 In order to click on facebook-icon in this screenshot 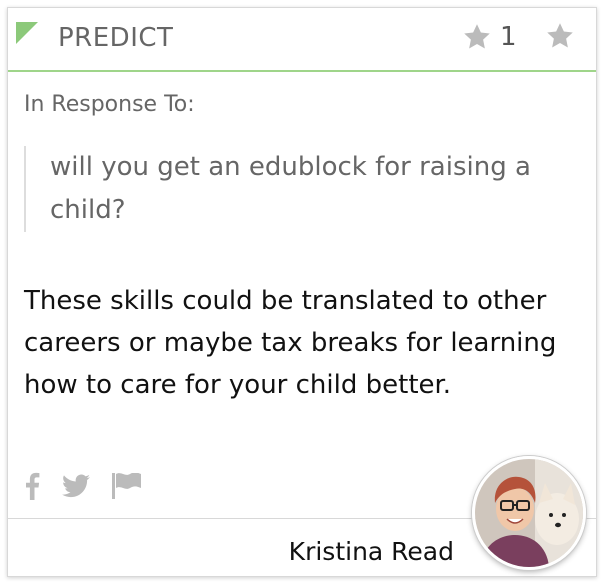, I will do `click(32, 488)`.